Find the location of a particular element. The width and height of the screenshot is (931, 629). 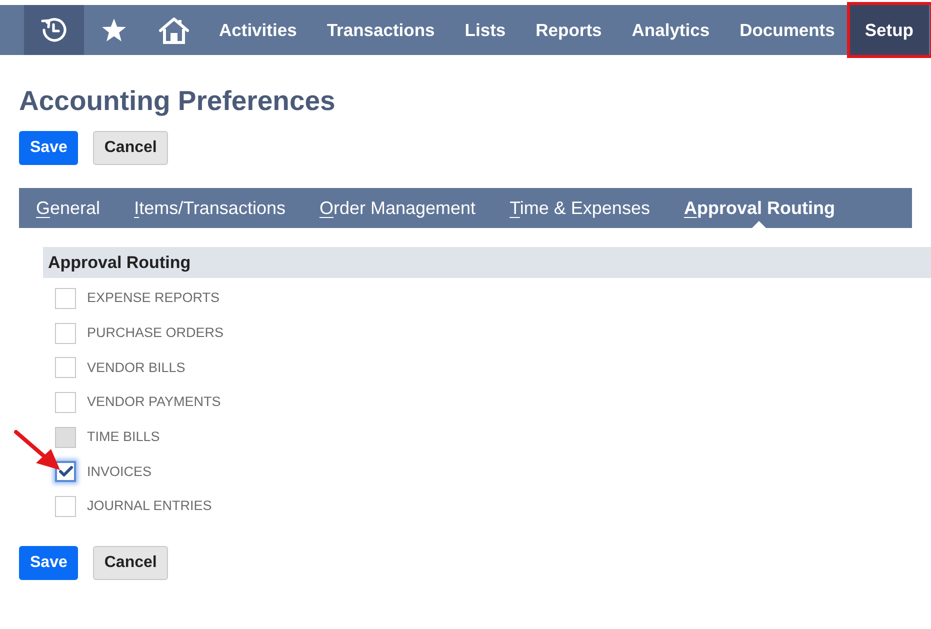

checkbox-label: TIME BILLS is located at coordinates (123, 437).